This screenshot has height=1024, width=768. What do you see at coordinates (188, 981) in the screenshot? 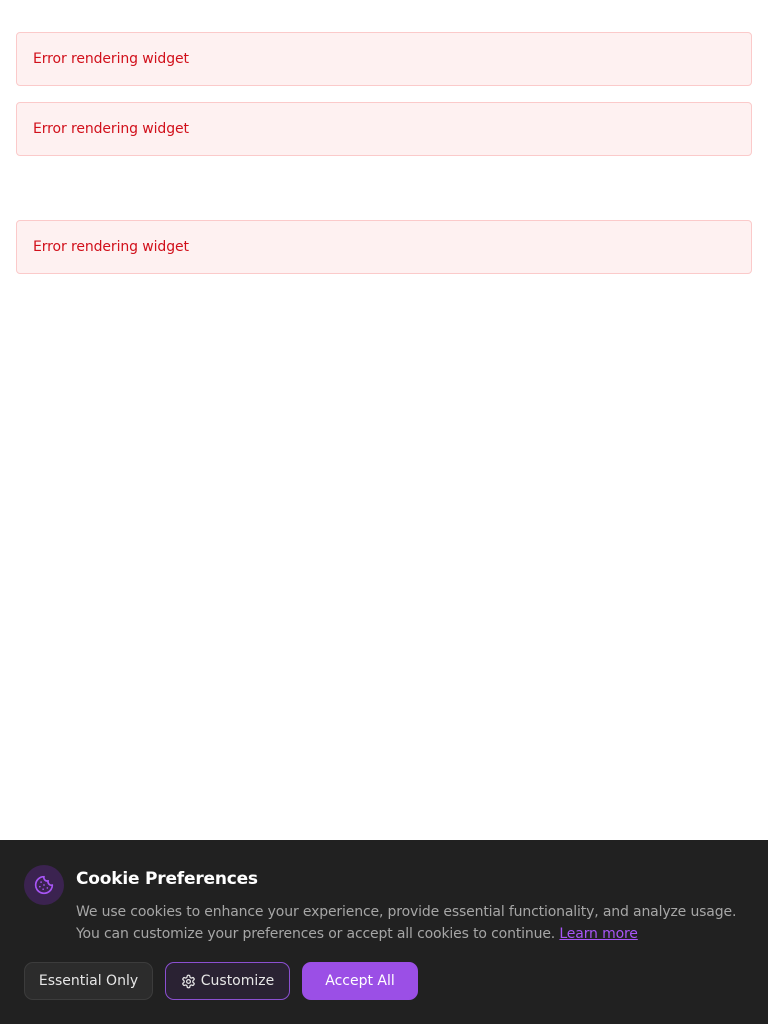
I see `gear-icon` at bounding box center [188, 981].